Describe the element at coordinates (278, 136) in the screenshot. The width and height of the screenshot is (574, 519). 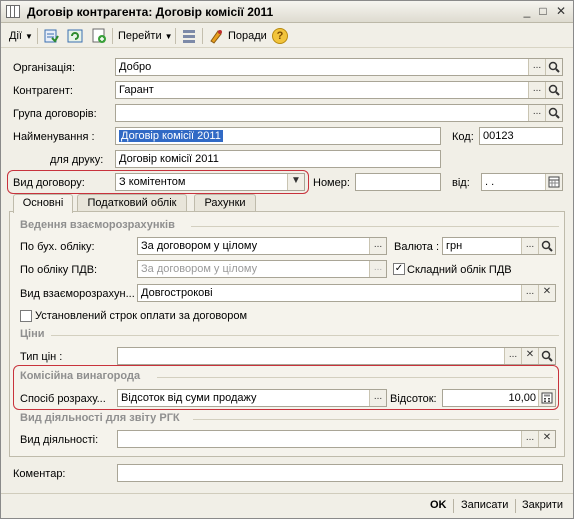
I see `name-field: Договір комісії 2011` at that location.